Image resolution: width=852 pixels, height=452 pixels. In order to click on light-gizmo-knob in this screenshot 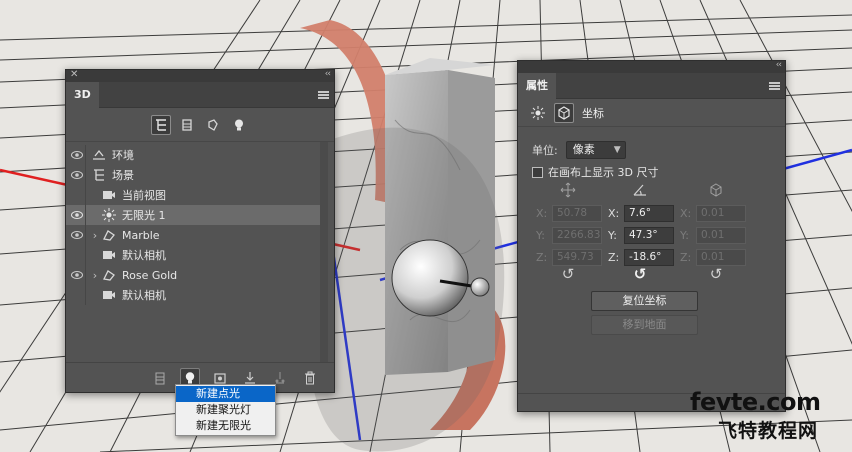, I will do `click(480, 287)`.